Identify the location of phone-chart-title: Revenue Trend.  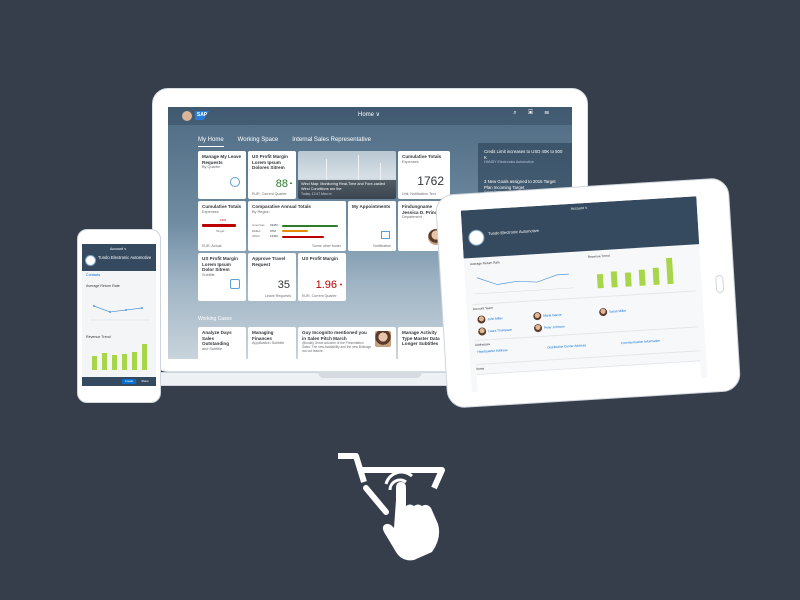
(98, 337).